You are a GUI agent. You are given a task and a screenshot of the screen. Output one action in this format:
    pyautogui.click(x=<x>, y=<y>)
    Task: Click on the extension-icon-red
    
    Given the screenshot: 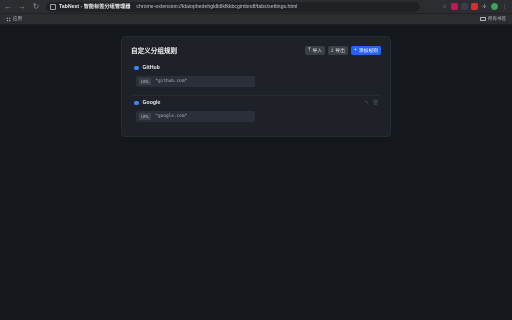 What is the action you would take?
    pyautogui.click(x=474, y=6)
    